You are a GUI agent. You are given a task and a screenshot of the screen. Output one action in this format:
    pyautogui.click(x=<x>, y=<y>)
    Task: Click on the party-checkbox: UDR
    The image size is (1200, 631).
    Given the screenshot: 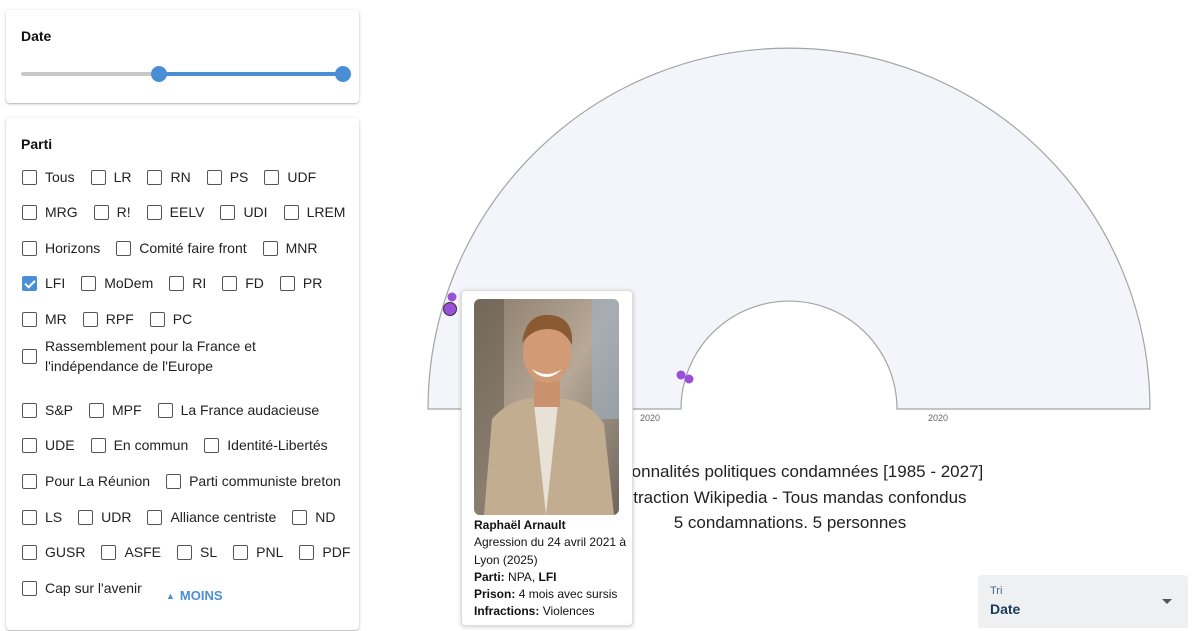 What is the action you would take?
    pyautogui.click(x=104, y=517)
    